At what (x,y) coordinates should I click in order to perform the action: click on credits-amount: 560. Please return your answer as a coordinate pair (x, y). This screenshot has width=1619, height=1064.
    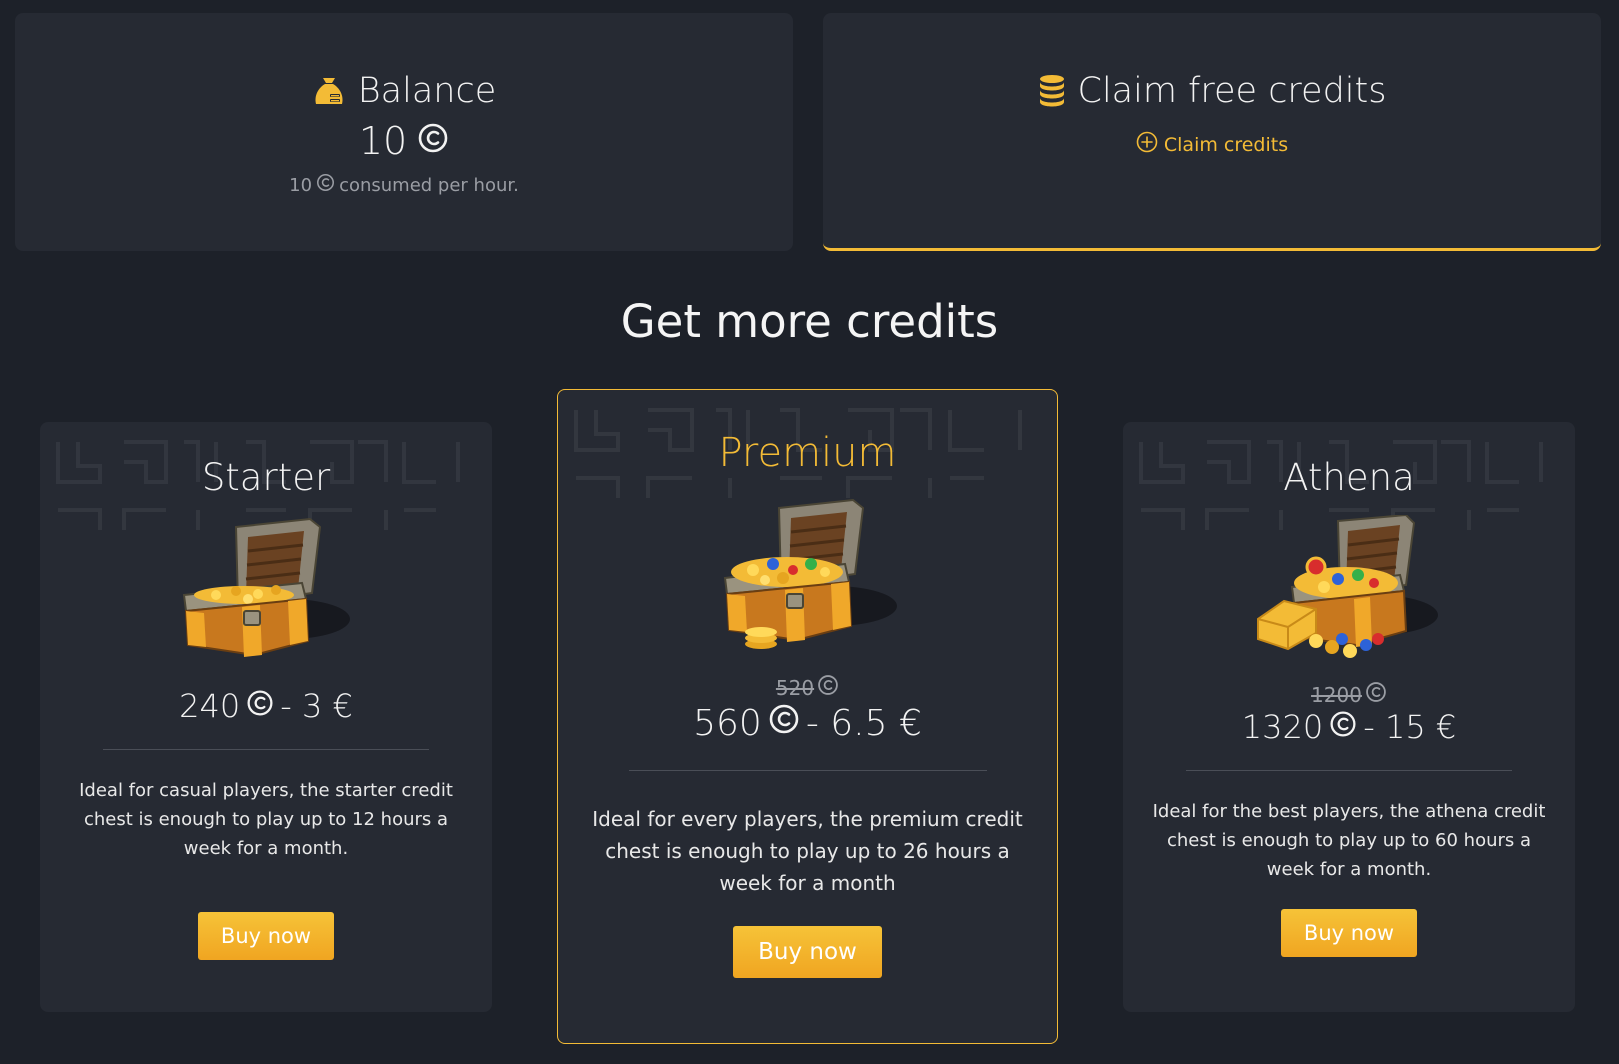
    Looking at the image, I should click on (727, 723).